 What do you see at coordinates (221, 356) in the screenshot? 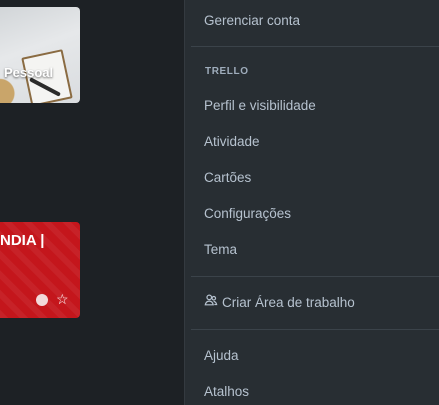
I see `menu-item-help: Ajuda` at bounding box center [221, 356].